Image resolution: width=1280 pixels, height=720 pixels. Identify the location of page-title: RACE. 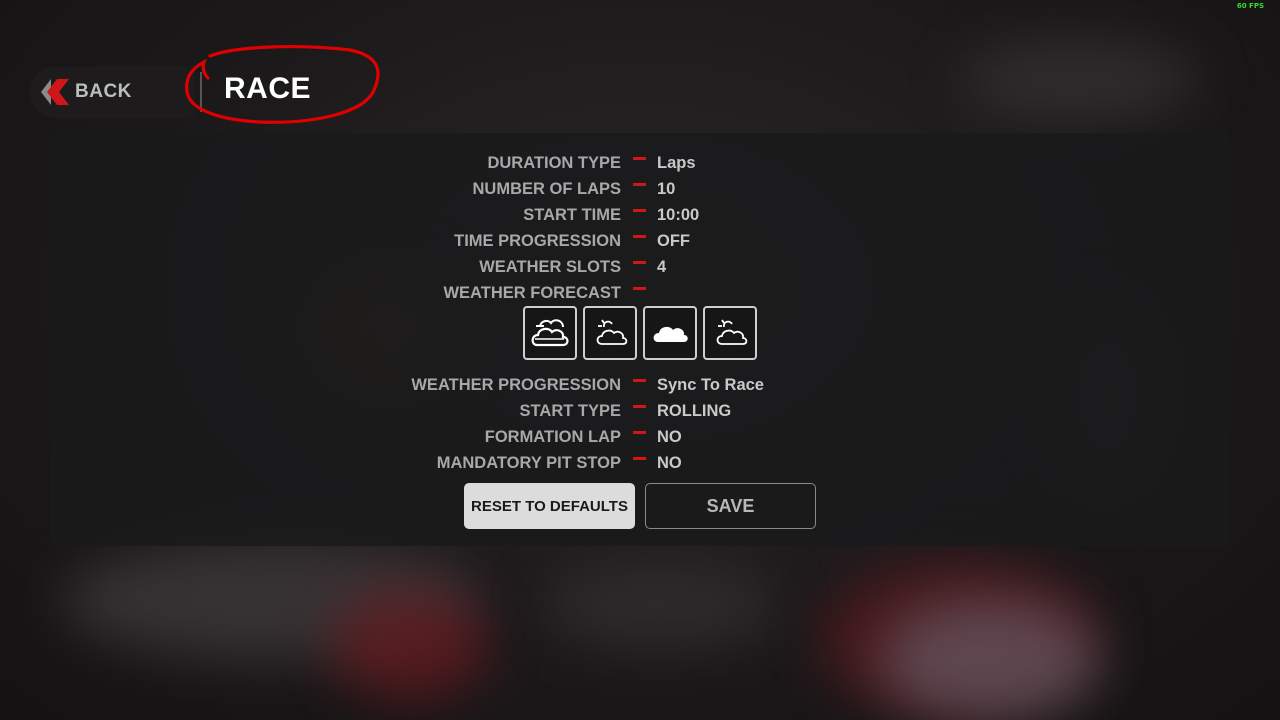
(268, 88).